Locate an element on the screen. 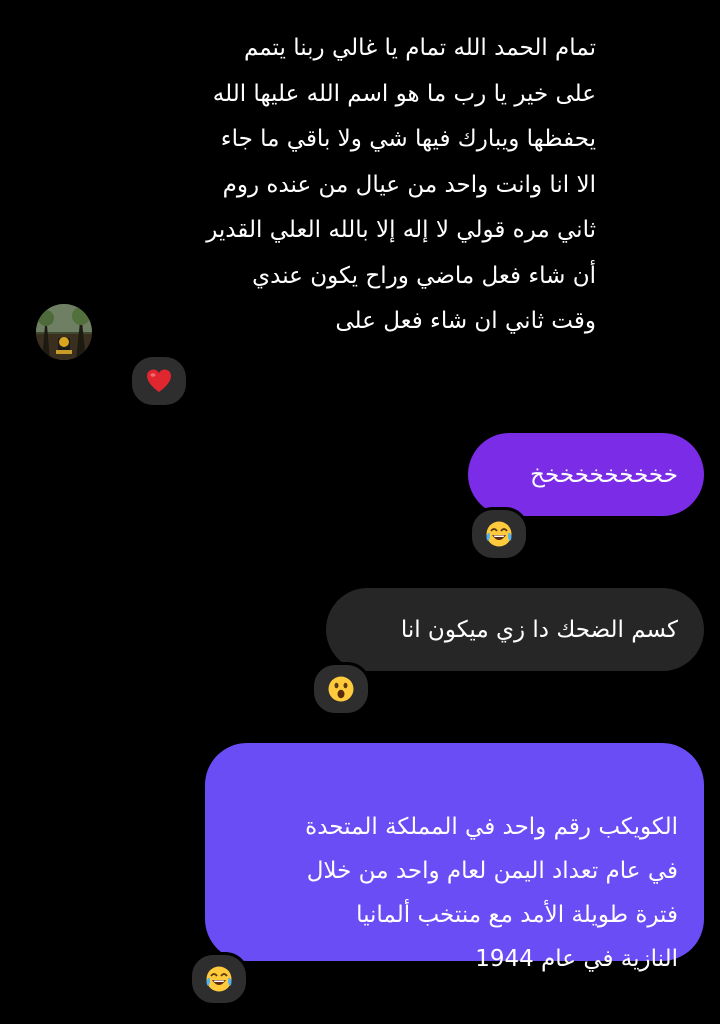 This screenshot has width=720, height=1024. astonished-face-icon is located at coordinates (341, 689).